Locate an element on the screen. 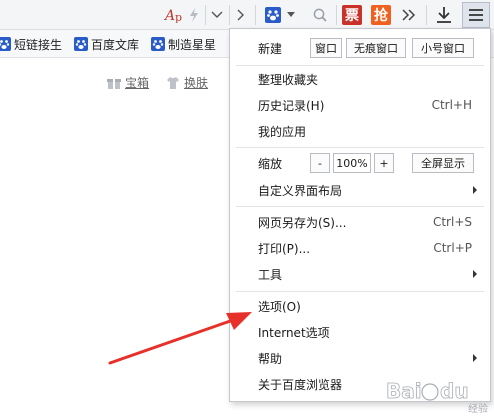  fullscreen-button: 全屏显示 is located at coordinates (443, 163).